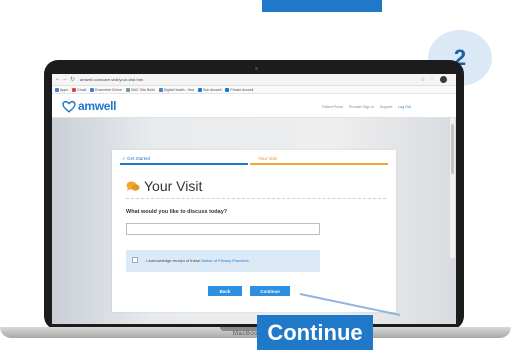 Image resolution: width=511 pixels, height=350 pixels. Describe the element at coordinates (315, 332) in the screenshot. I see `continue-callout: Continue` at that location.